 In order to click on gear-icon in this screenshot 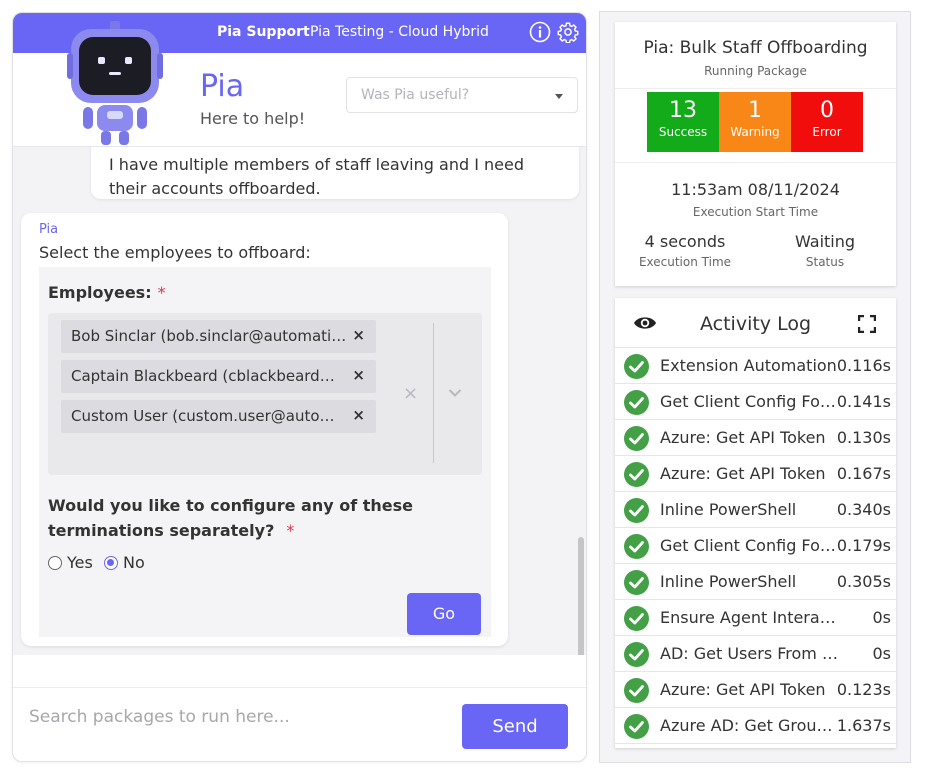, I will do `click(568, 32)`.